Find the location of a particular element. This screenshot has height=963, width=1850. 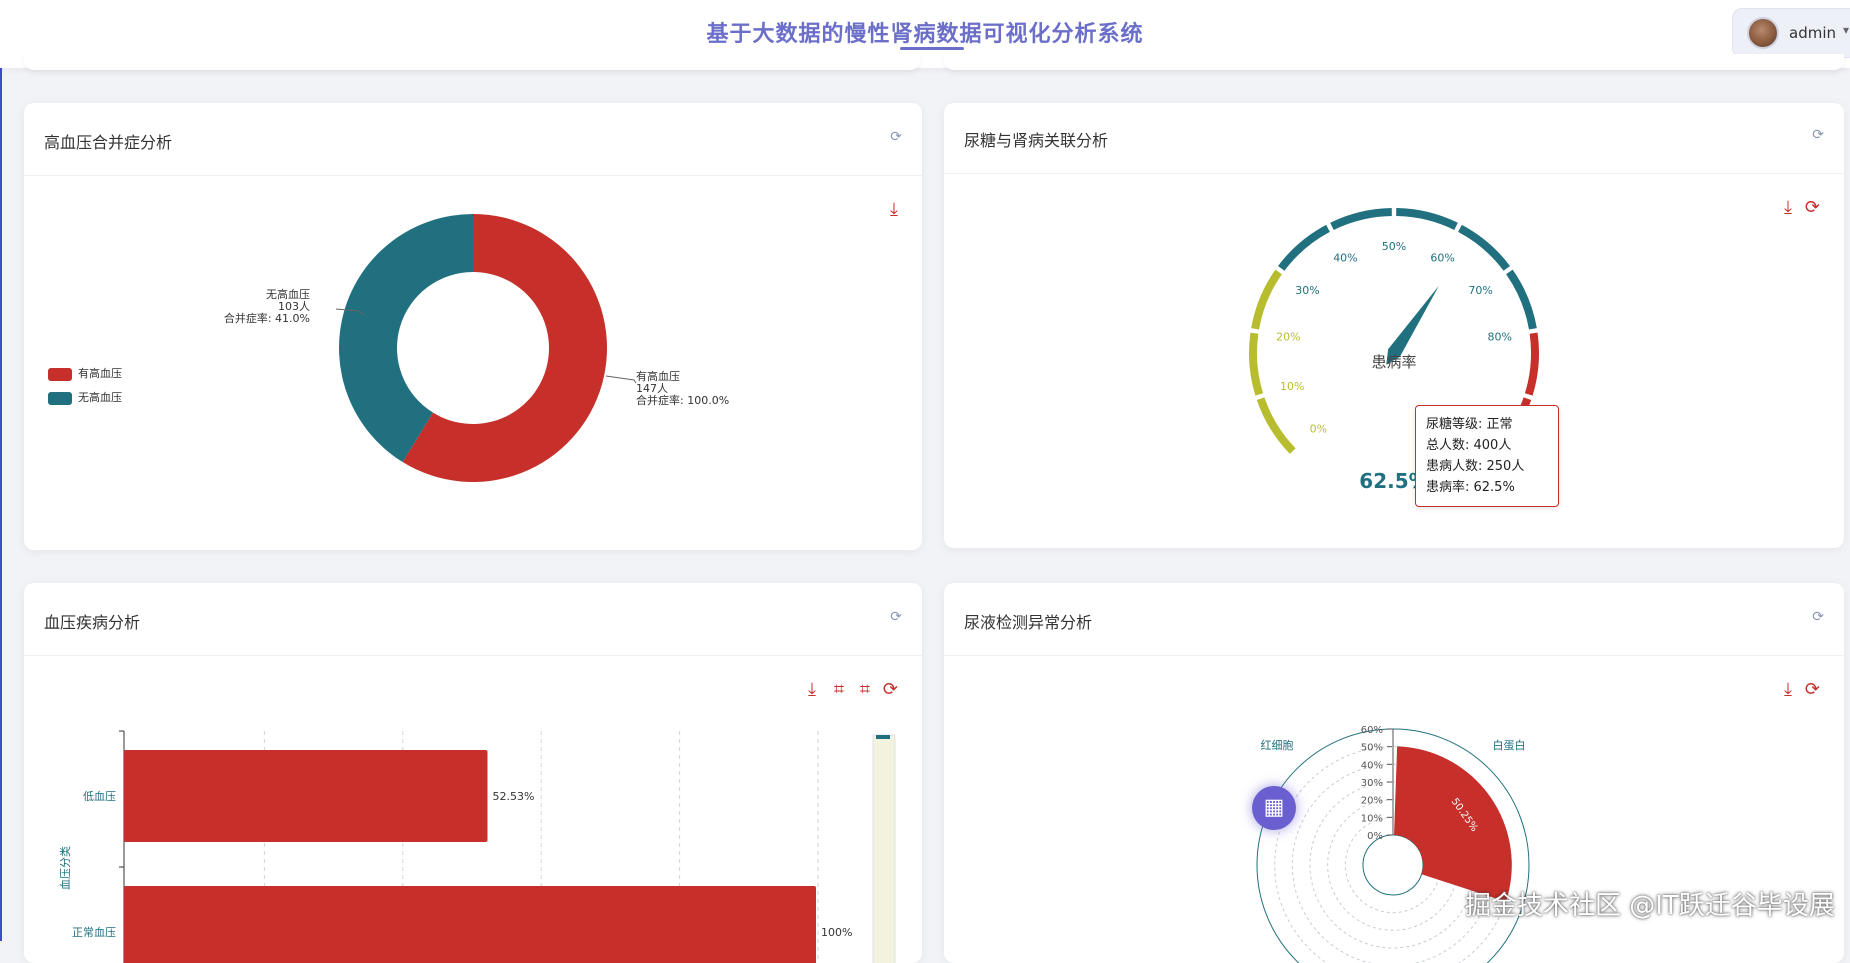

y-axis-label: 血压分类 is located at coordinates (65, 868).